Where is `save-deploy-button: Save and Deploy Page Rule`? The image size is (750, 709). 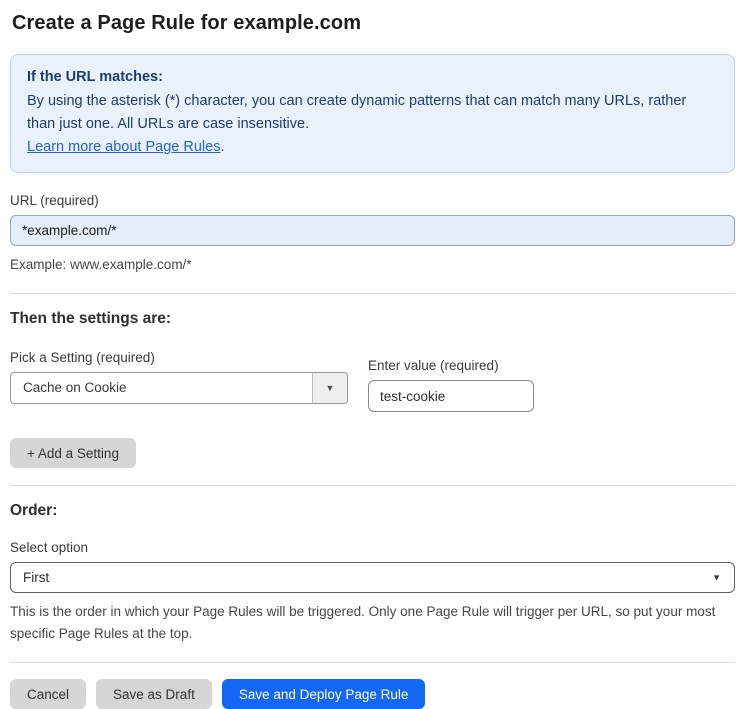 save-deploy-button: Save and Deploy Page Rule is located at coordinates (323, 694).